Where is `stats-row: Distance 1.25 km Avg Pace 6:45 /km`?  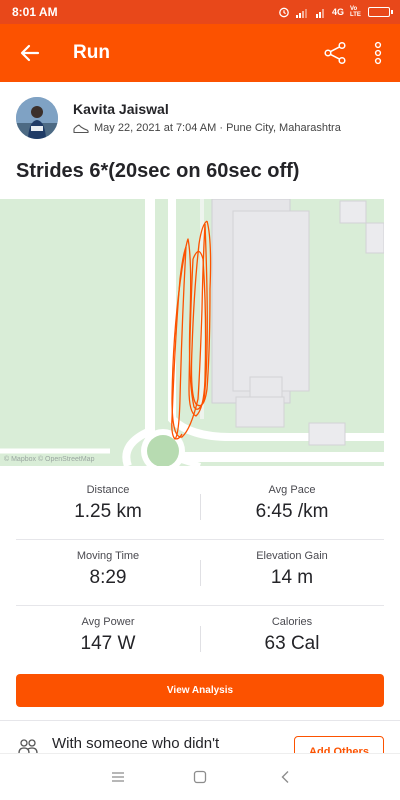
stats-row: Distance 1.25 km Avg Pace 6:45 /km is located at coordinates (200, 507).